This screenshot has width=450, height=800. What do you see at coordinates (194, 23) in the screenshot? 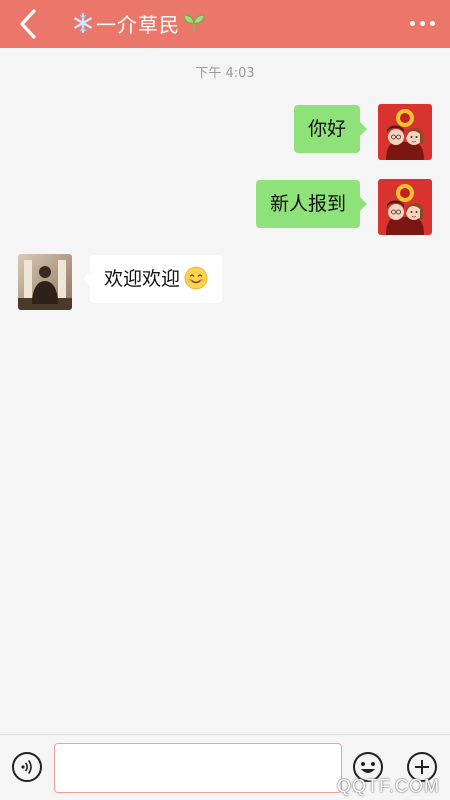
I see `sprout-icon` at bounding box center [194, 23].